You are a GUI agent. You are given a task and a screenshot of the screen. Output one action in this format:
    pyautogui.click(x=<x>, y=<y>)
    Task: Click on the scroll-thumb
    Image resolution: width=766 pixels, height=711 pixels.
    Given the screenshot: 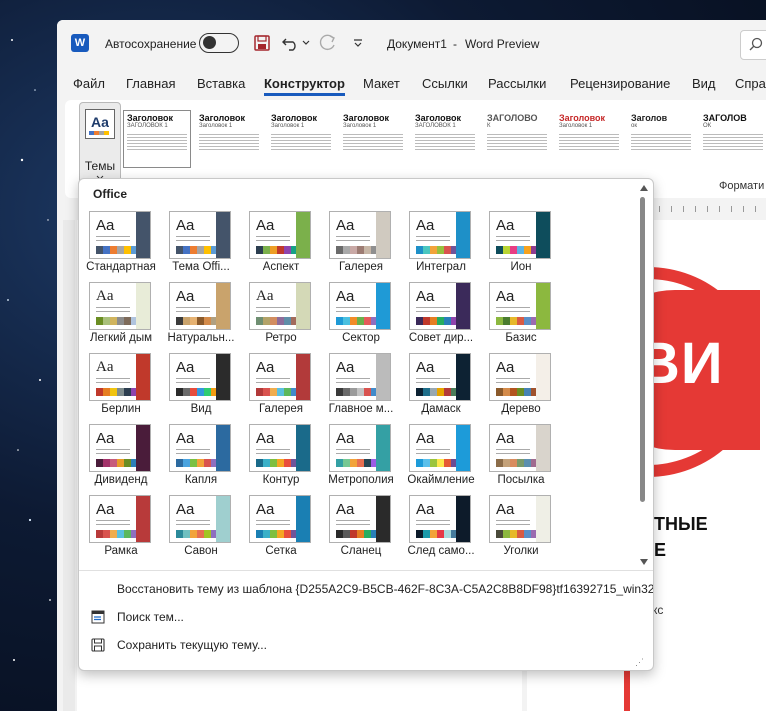 What is the action you would take?
    pyautogui.click(x=642, y=349)
    